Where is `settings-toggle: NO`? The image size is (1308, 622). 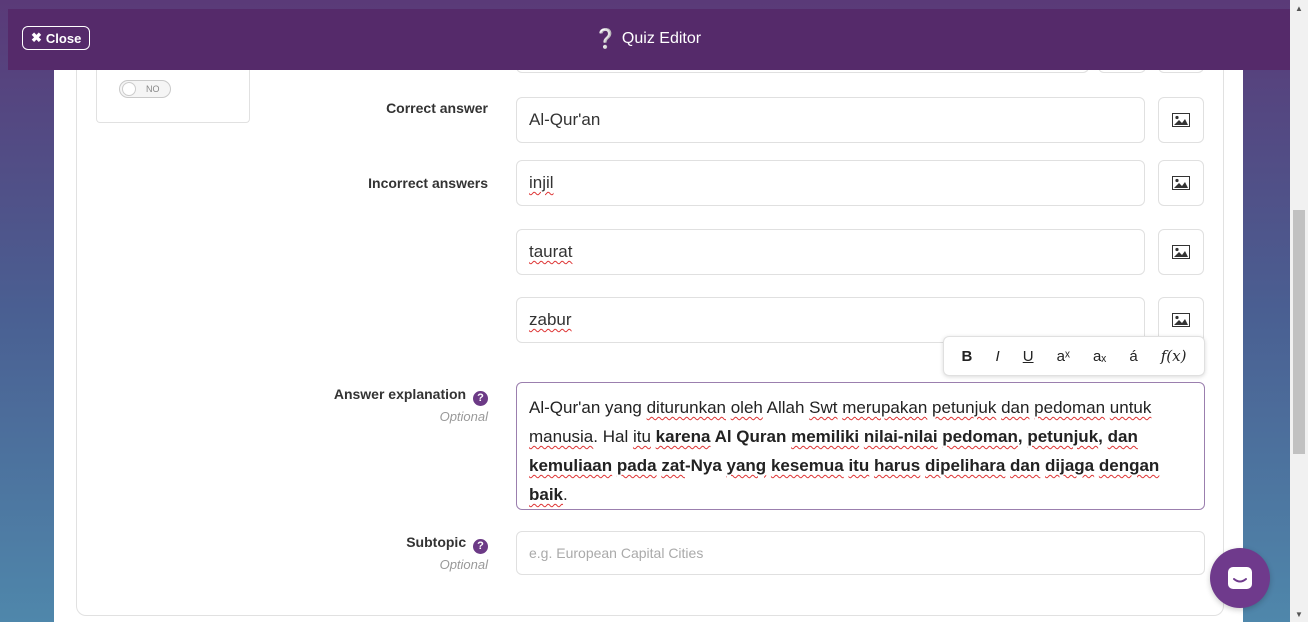 settings-toggle: NO is located at coordinates (145, 89).